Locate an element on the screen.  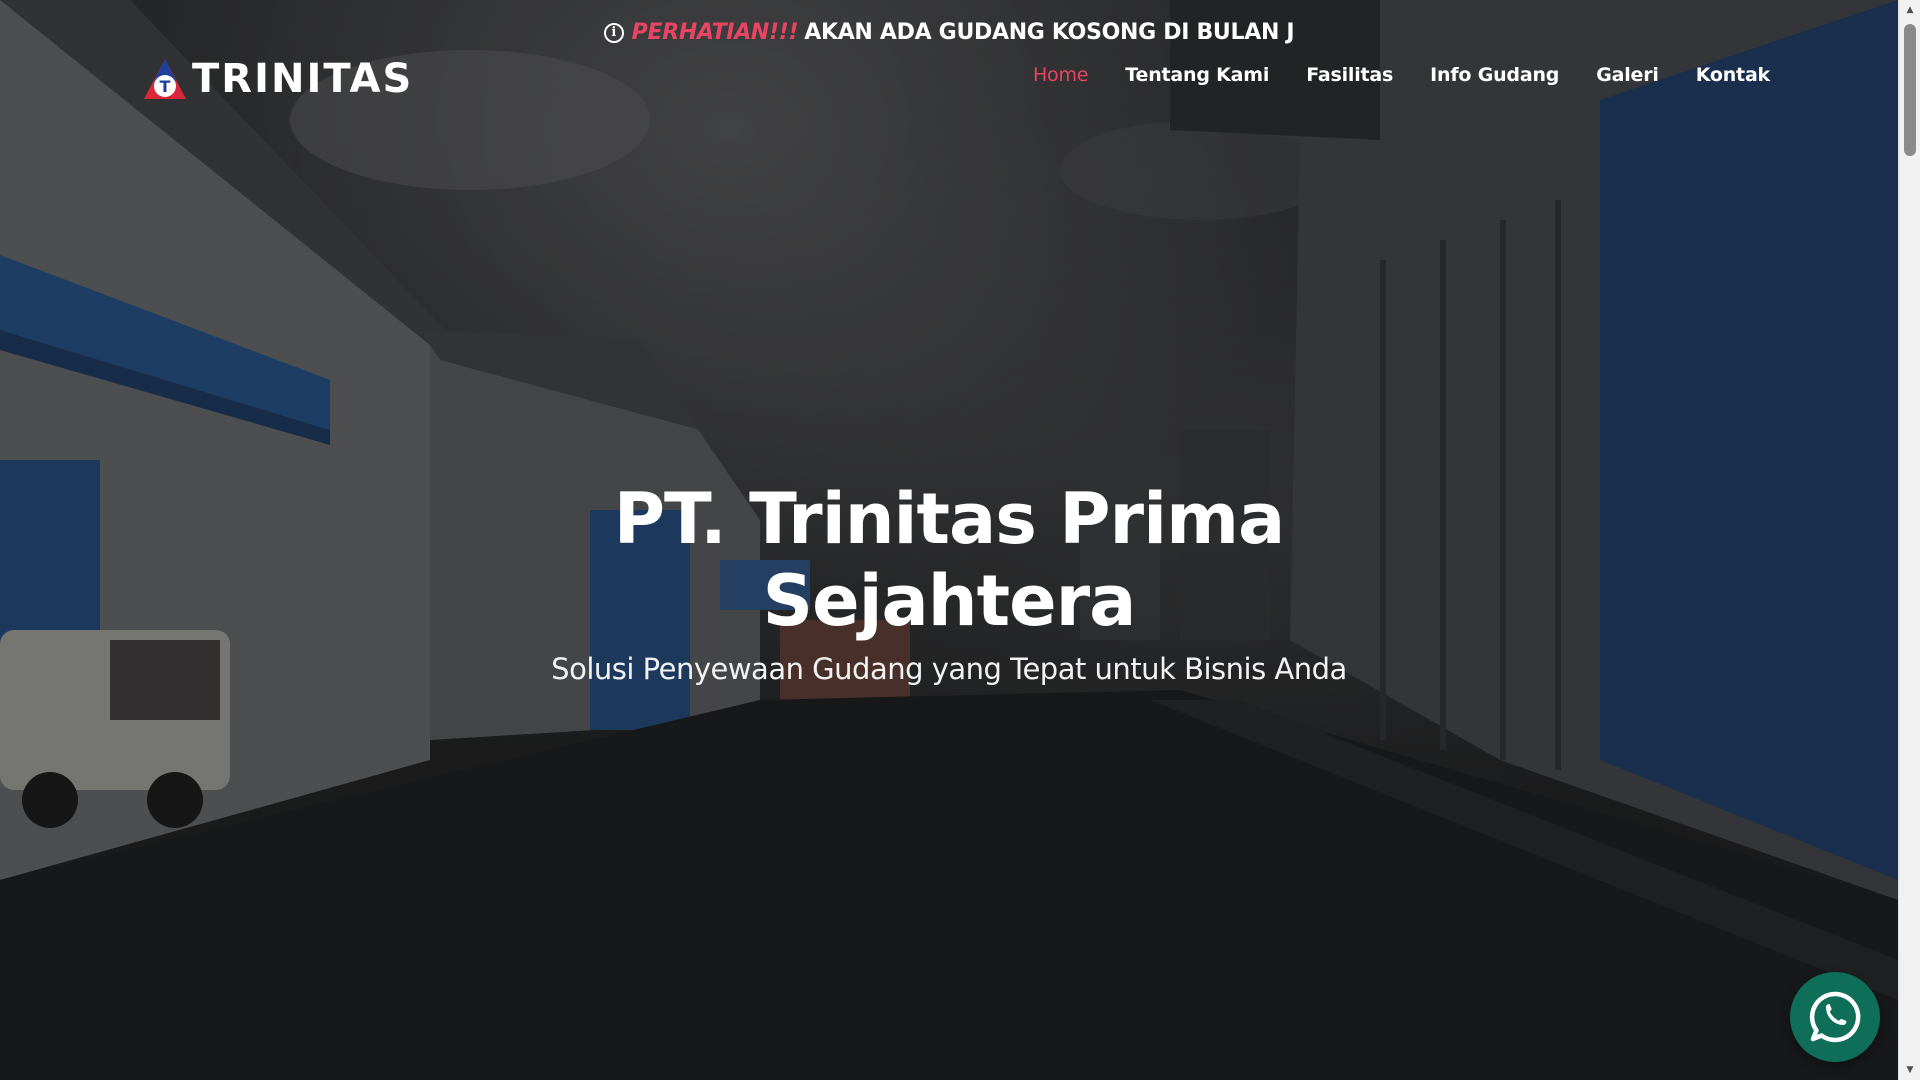
scroll-up-arrow-icon: ▲ is located at coordinates (1909, 10).